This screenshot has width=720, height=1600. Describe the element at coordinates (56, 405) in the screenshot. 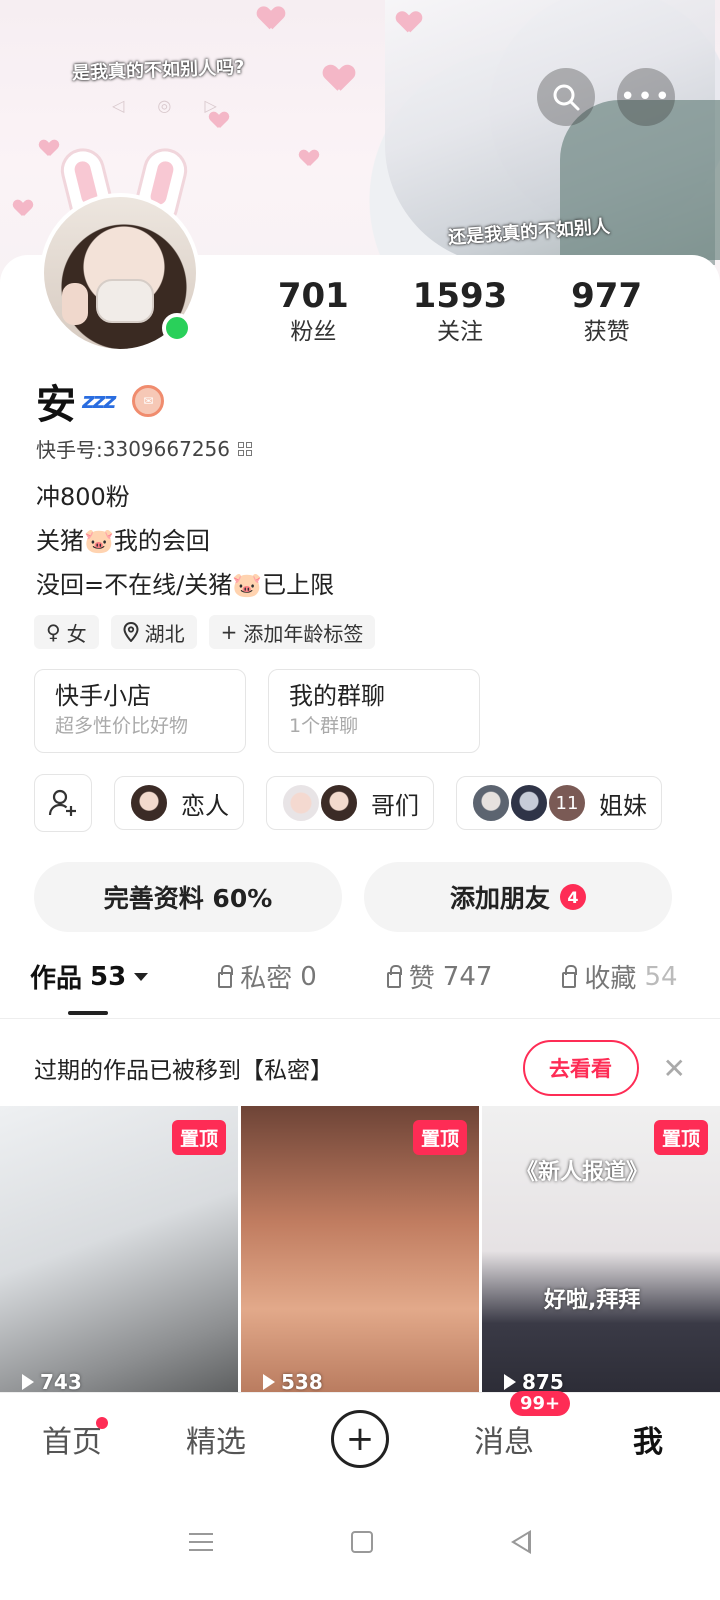

I see `profile-name: 安` at that location.